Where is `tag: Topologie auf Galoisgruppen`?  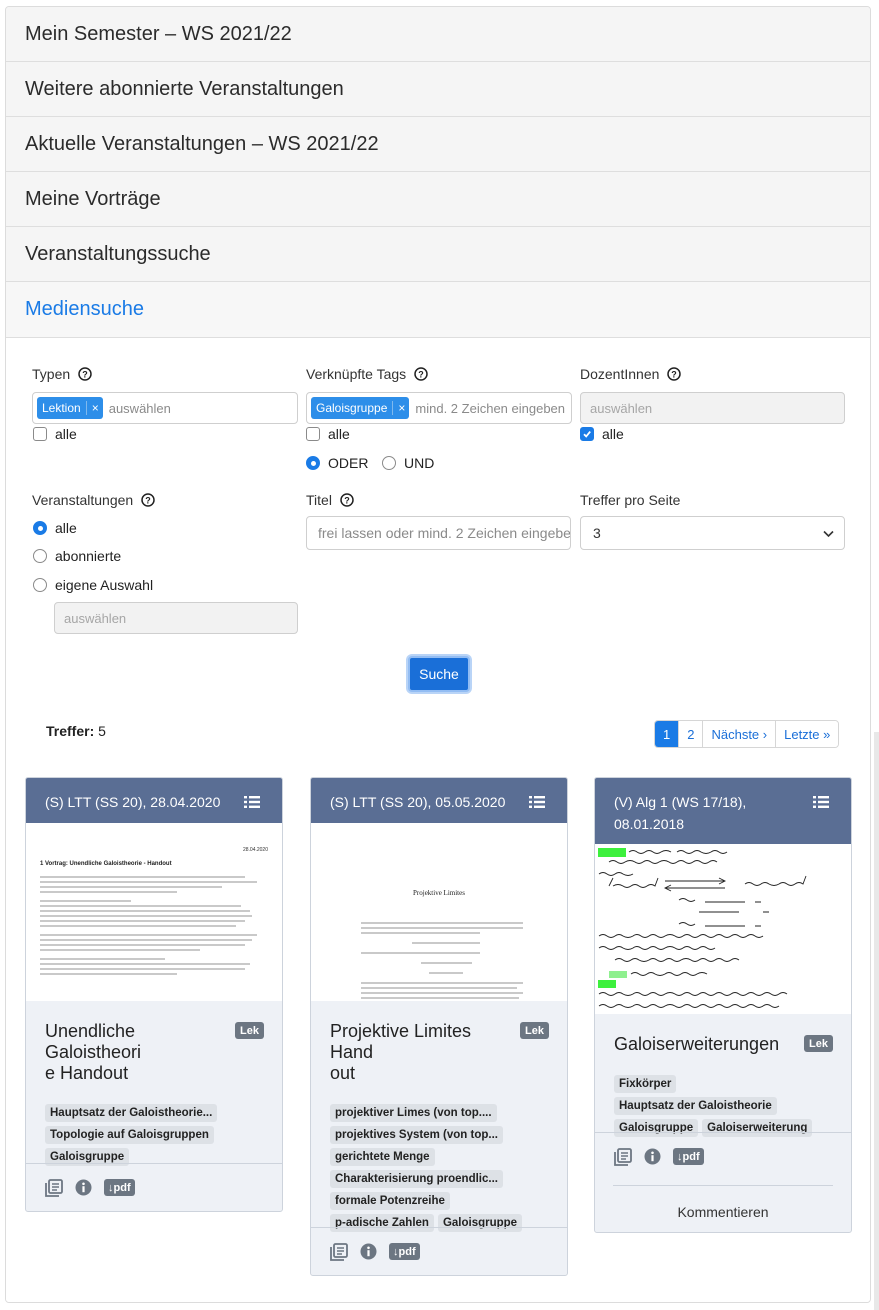
tag: Topologie auf Galoisgruppen is located at coordinates (129, 1135).